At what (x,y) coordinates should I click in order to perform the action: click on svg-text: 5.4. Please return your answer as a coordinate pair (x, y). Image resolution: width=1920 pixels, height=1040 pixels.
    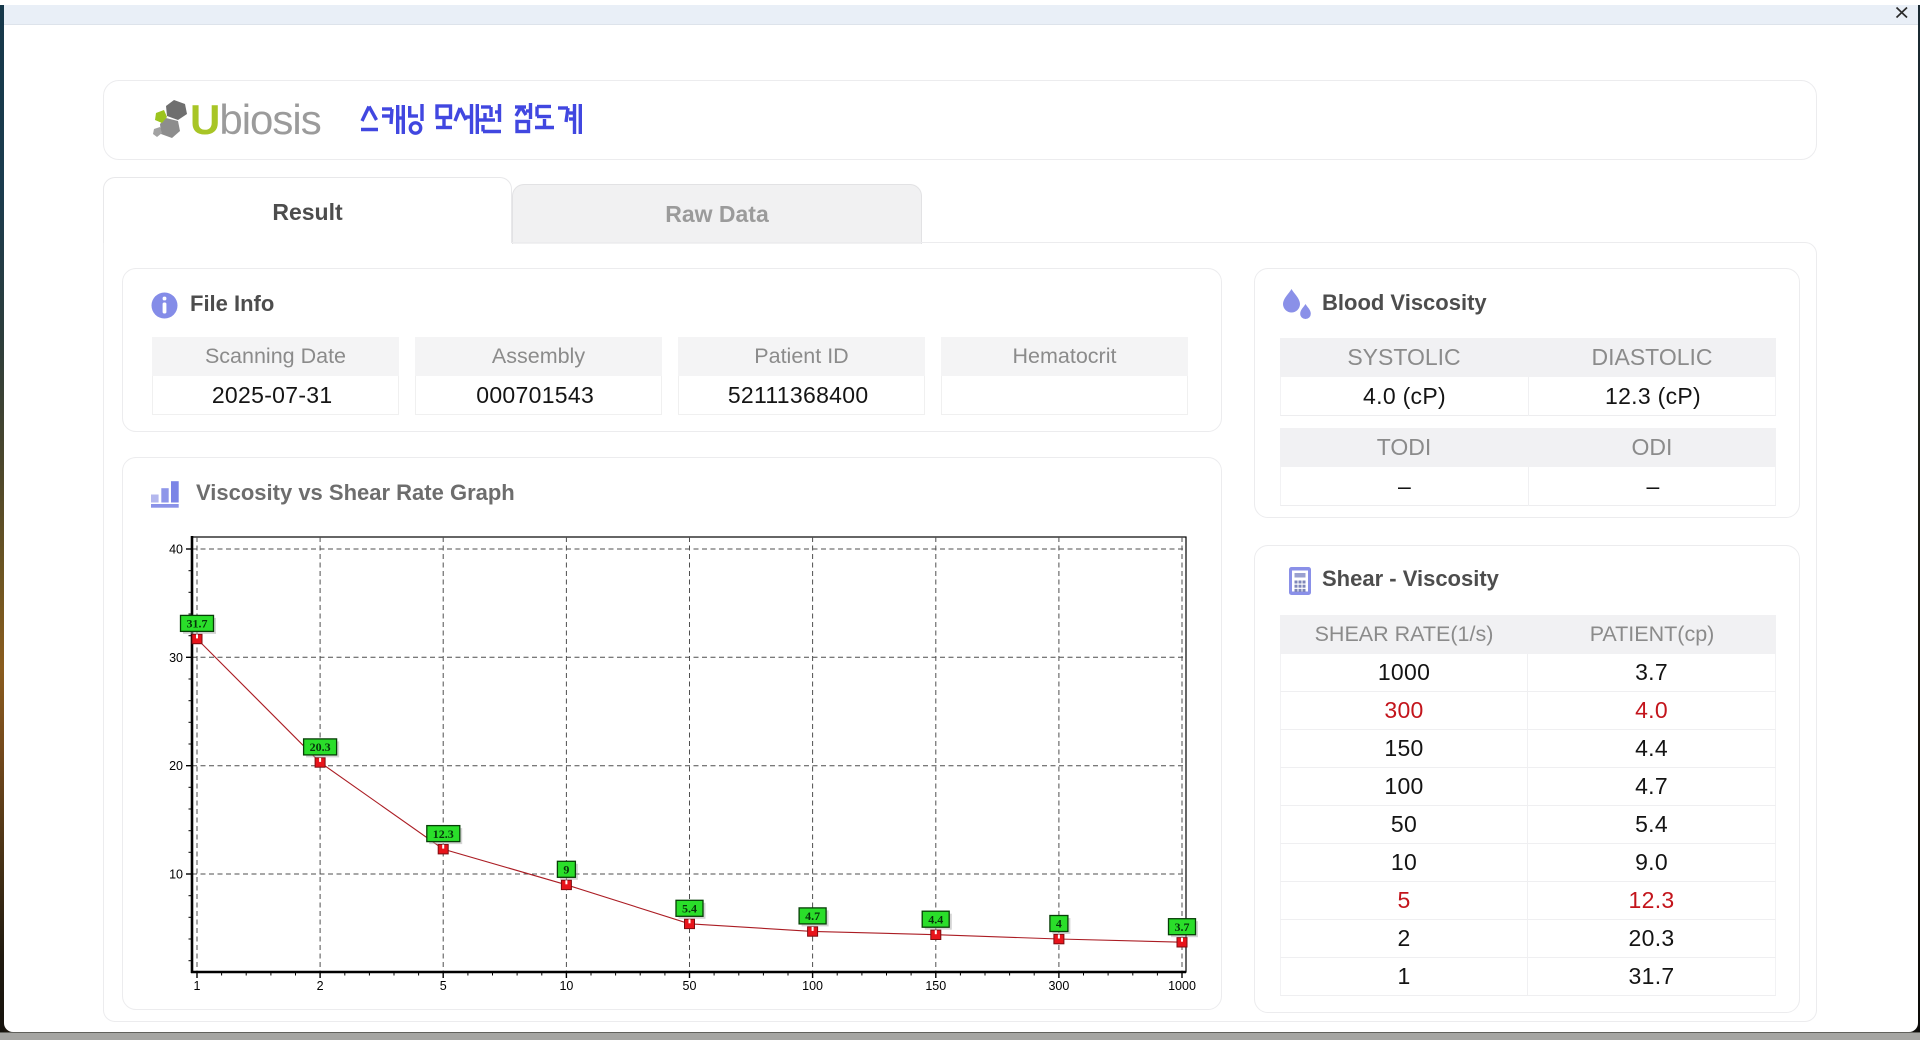
    Looking at the image, I should click on (689, 909).